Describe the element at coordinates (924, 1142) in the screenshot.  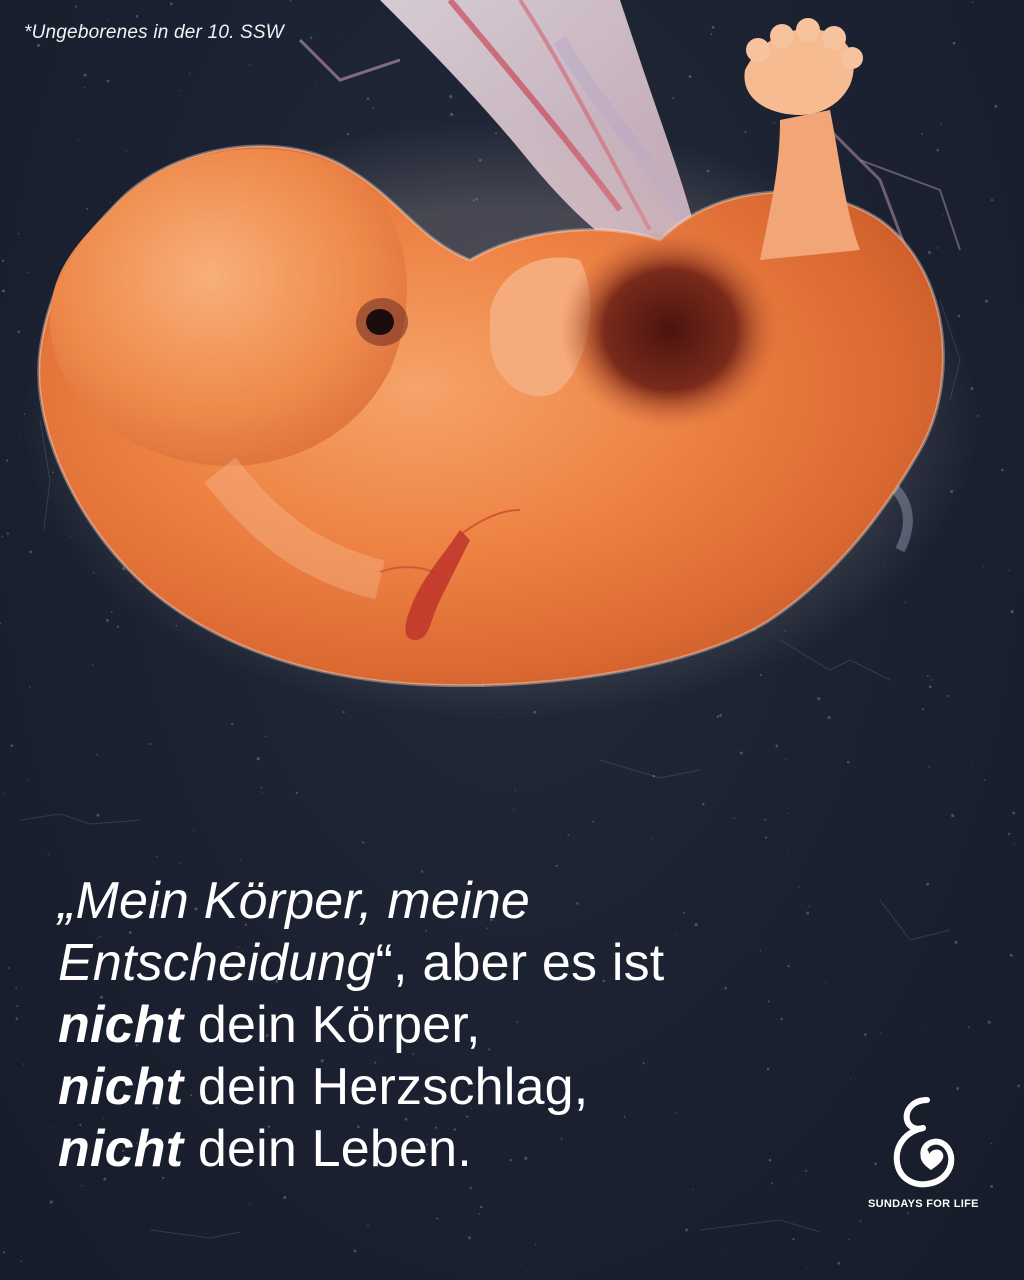
I see `mother-child-icon` at that location.